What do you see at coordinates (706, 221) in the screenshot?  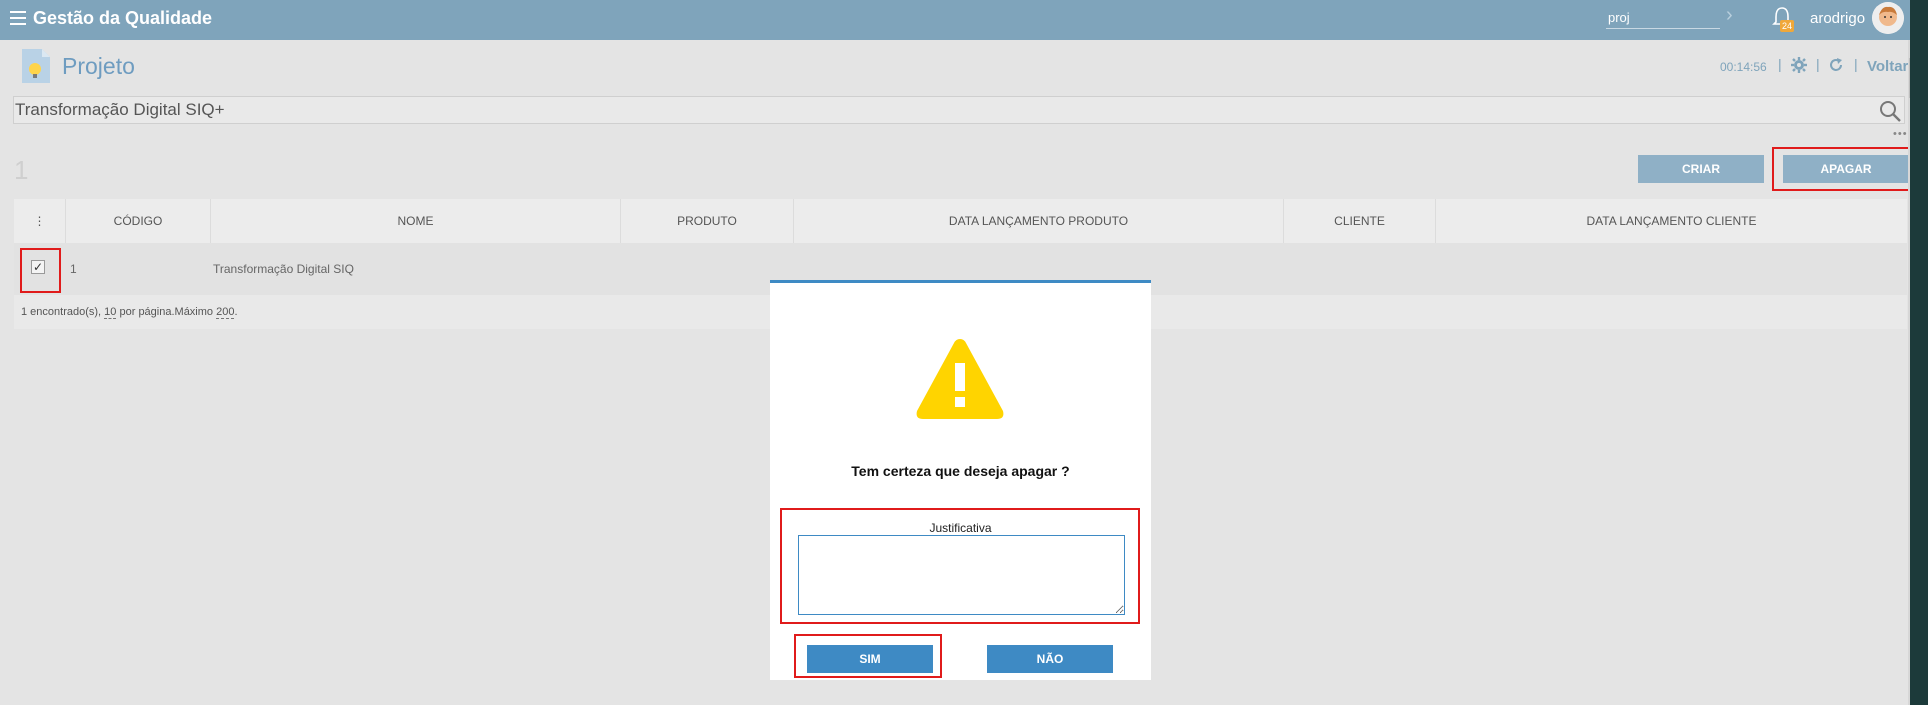 I see `column-header-produto: PRODUTO` at bounding box center [706, 221].